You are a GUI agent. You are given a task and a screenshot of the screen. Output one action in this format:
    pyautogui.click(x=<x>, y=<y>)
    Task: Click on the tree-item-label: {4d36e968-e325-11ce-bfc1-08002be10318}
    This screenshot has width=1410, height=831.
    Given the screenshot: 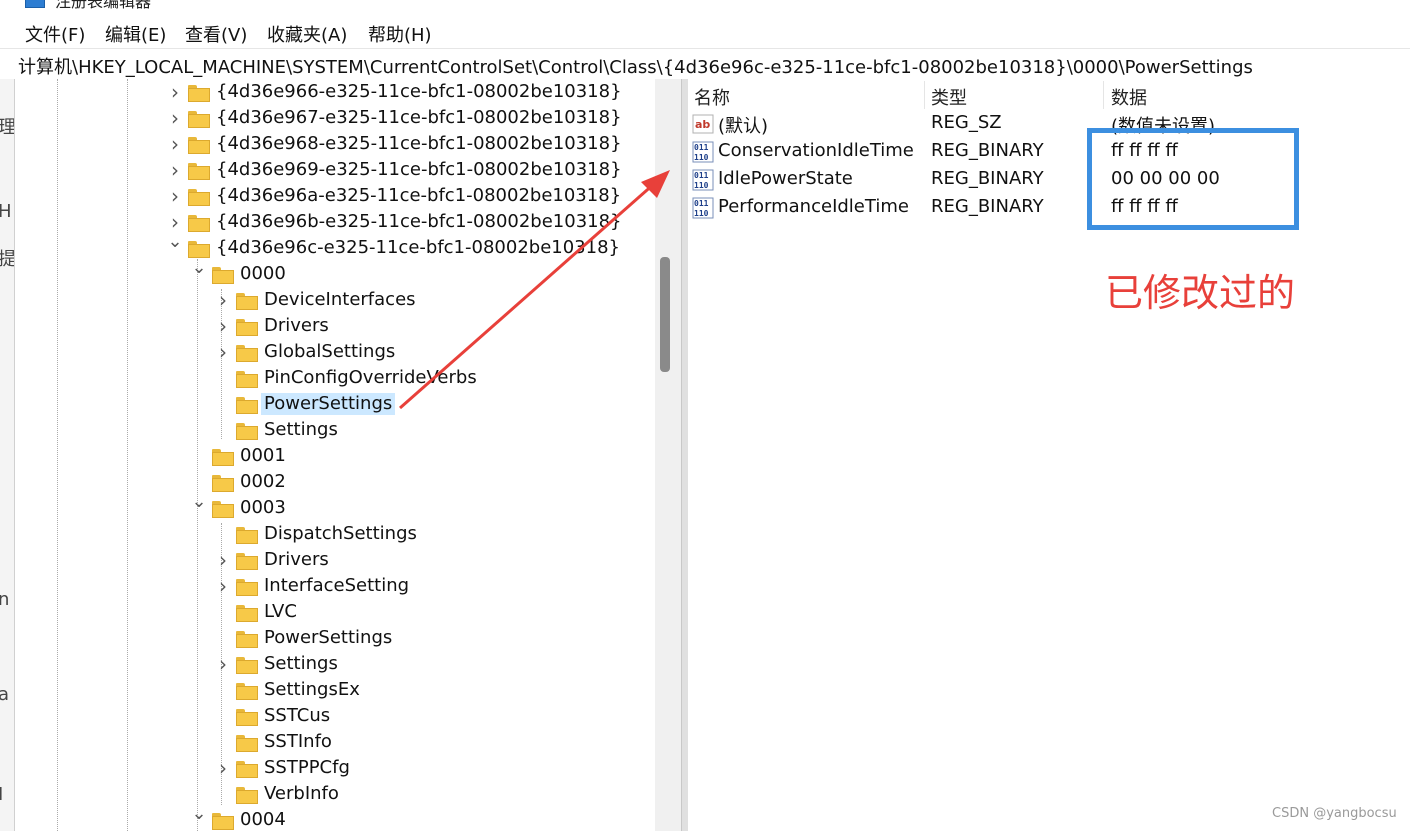 What is the action you would take?
    pyautogui.click(x=419, y=143)
    